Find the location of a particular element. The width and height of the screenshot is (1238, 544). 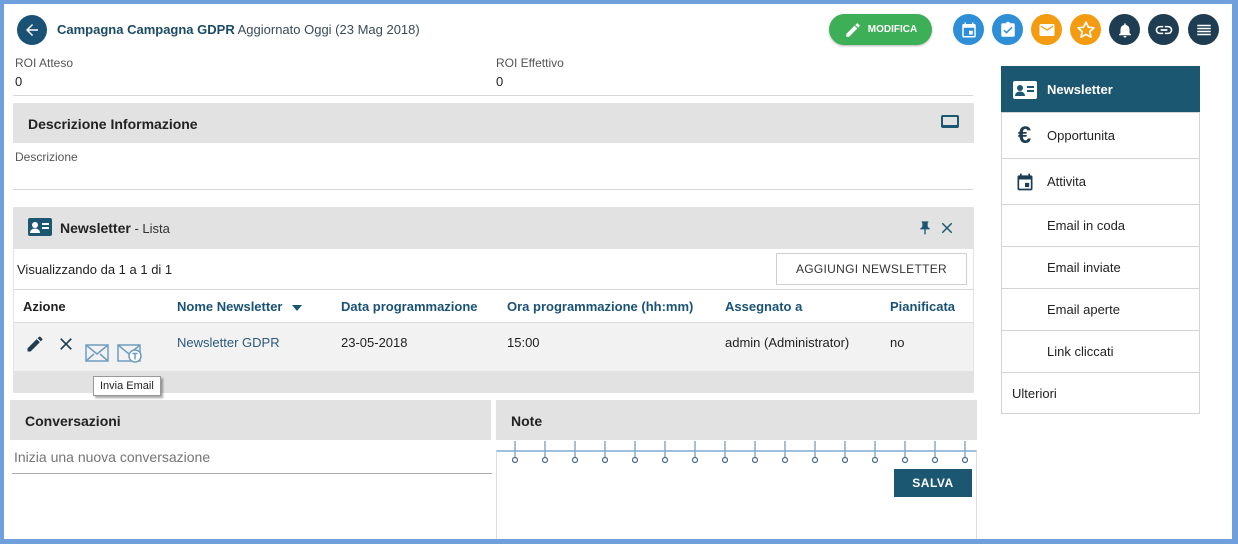

add-newsletter-button: AGGIUNGI NEWSLETTER is located at coordinates (871, 269).